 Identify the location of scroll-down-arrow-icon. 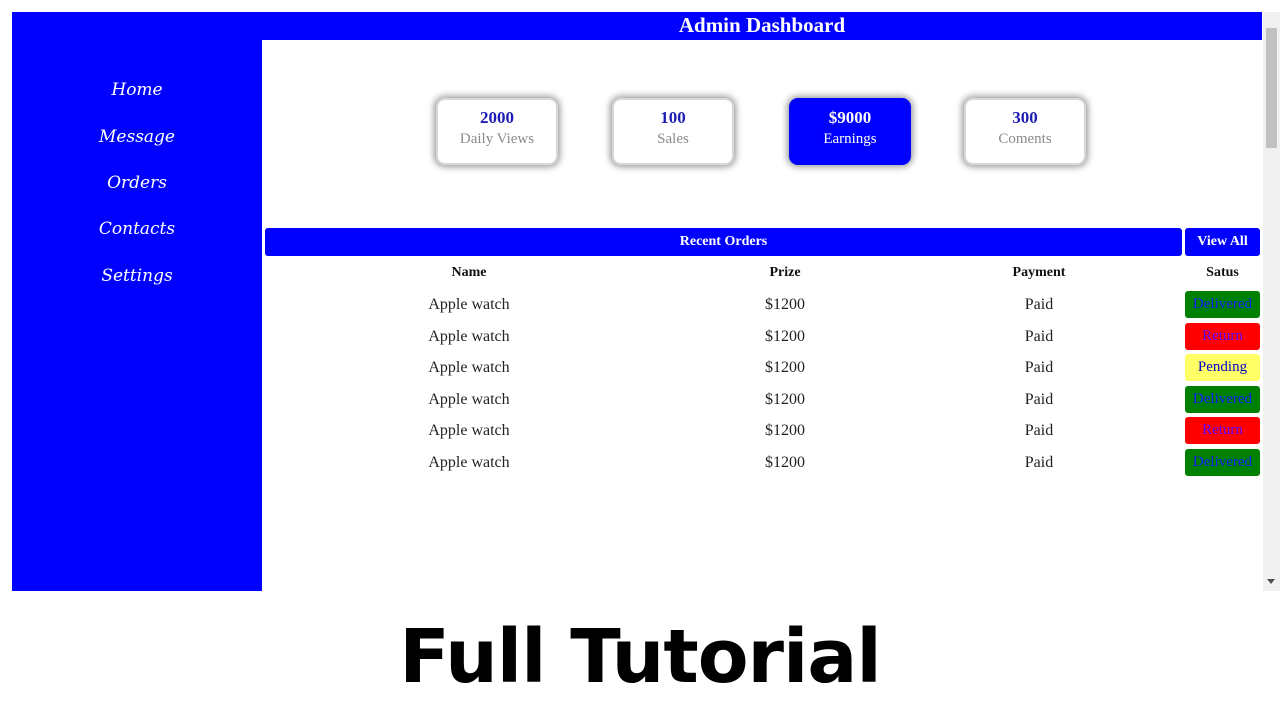
(1271, 581).